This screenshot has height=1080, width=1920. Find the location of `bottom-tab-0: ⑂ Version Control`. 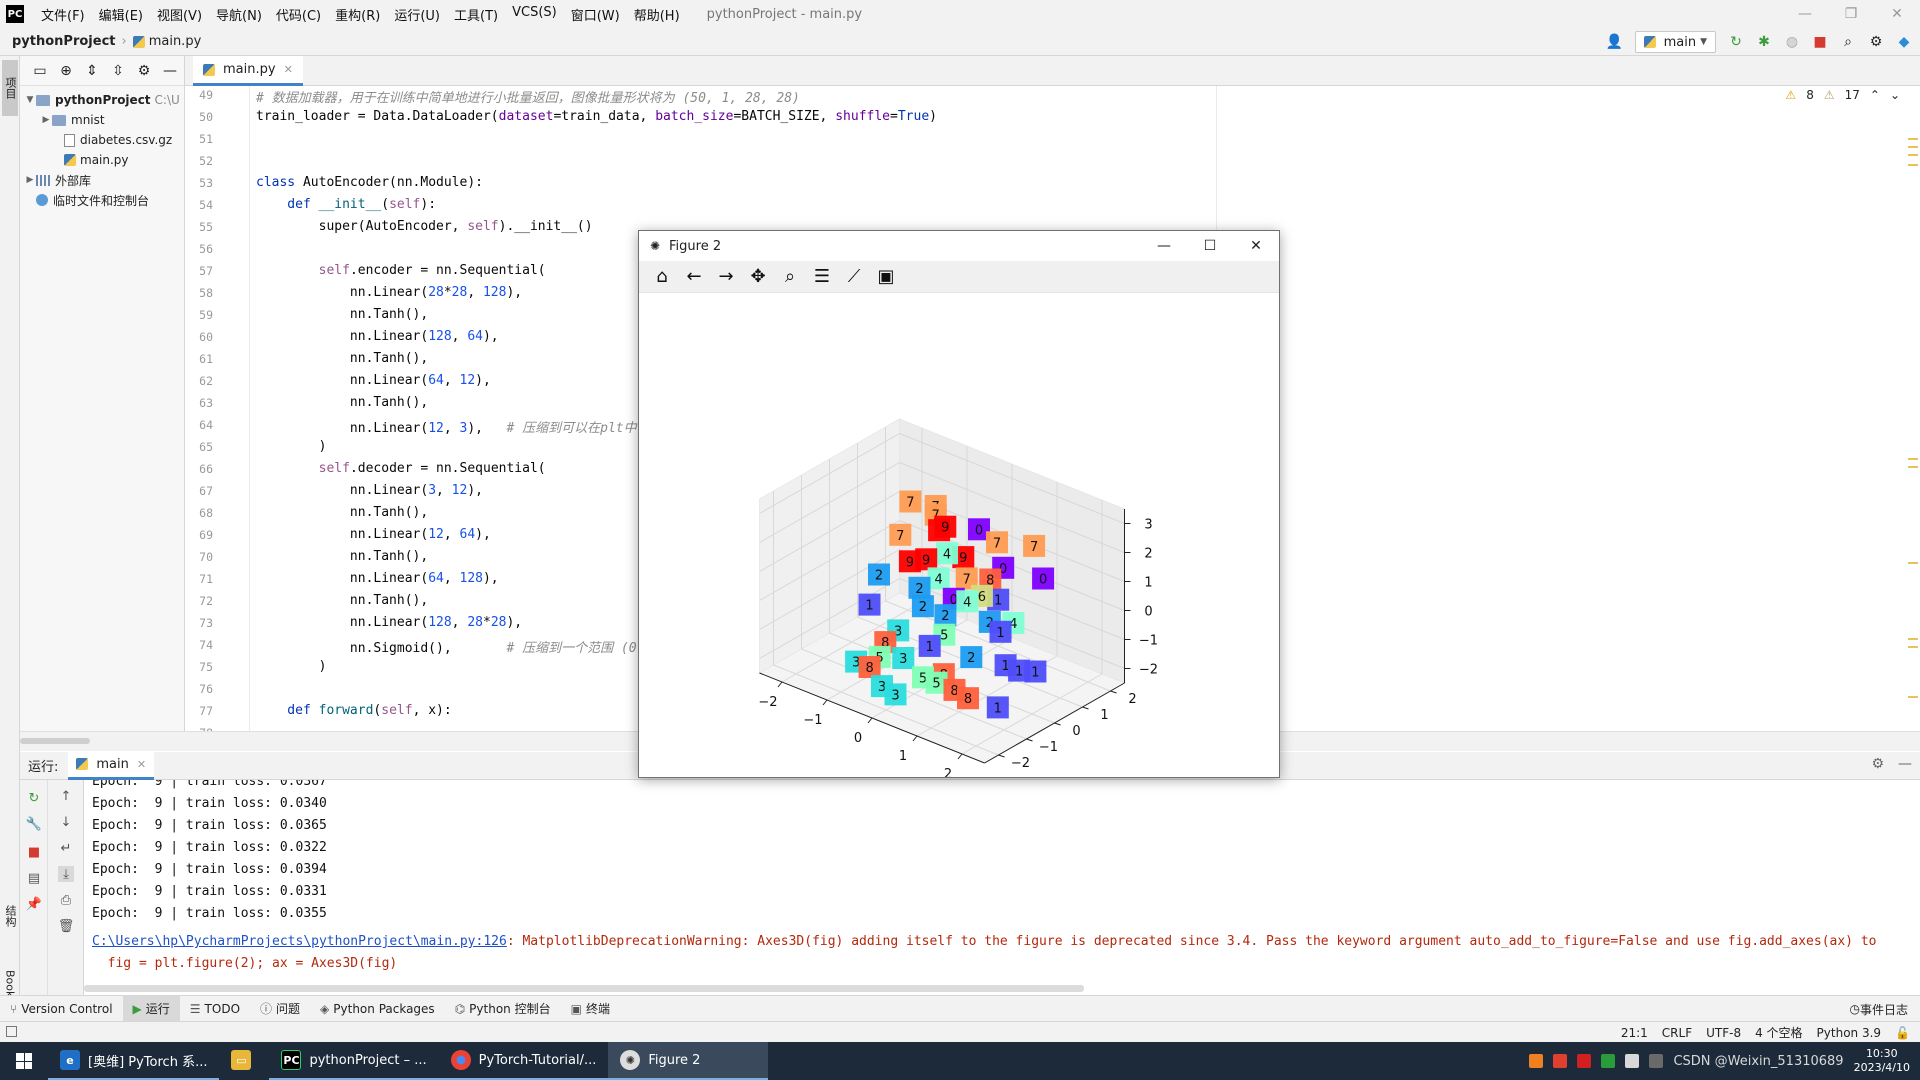

bottom-tab-0: ⑂ Version Control is located at coordinates (61, 1009).